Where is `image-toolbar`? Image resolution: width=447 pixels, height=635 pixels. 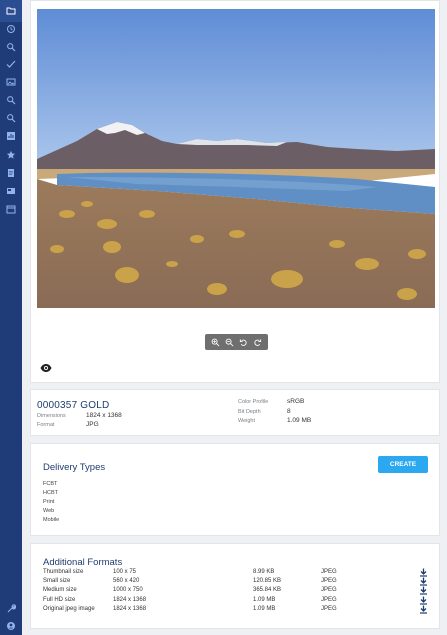 image-toolbar is located at coordinates (236, 342).